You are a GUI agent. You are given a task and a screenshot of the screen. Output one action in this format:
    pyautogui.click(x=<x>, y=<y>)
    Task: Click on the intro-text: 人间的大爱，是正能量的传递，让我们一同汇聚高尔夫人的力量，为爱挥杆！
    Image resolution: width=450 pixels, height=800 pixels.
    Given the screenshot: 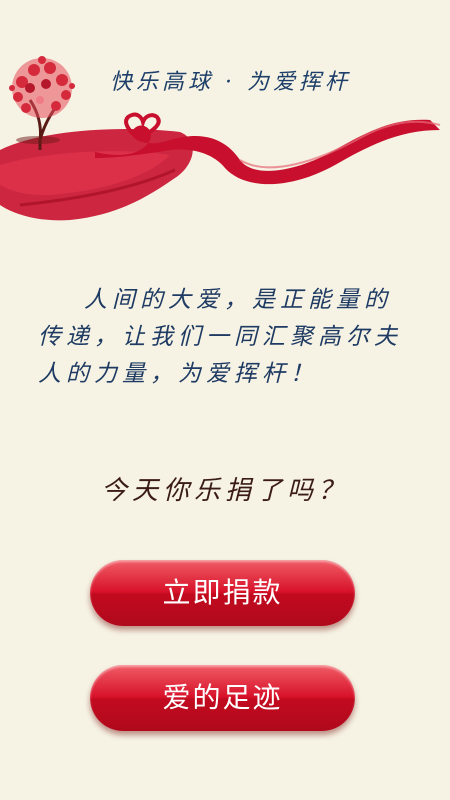 What is the action you would take?
    pyautogui.click(x=220, y=337)
    